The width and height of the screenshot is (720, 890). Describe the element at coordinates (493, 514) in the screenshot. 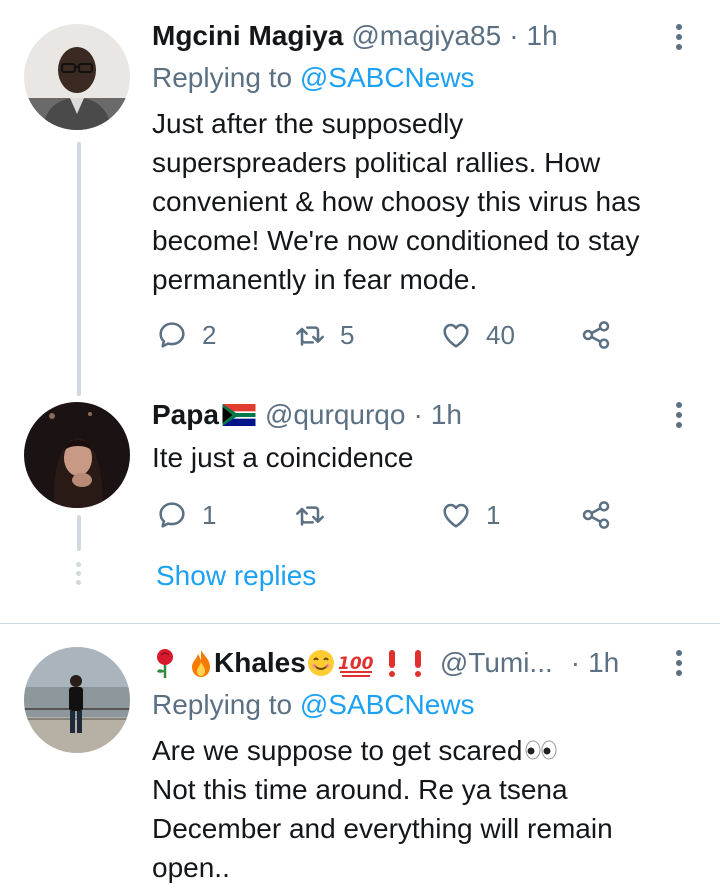

I see `like-count: 1` at that location.